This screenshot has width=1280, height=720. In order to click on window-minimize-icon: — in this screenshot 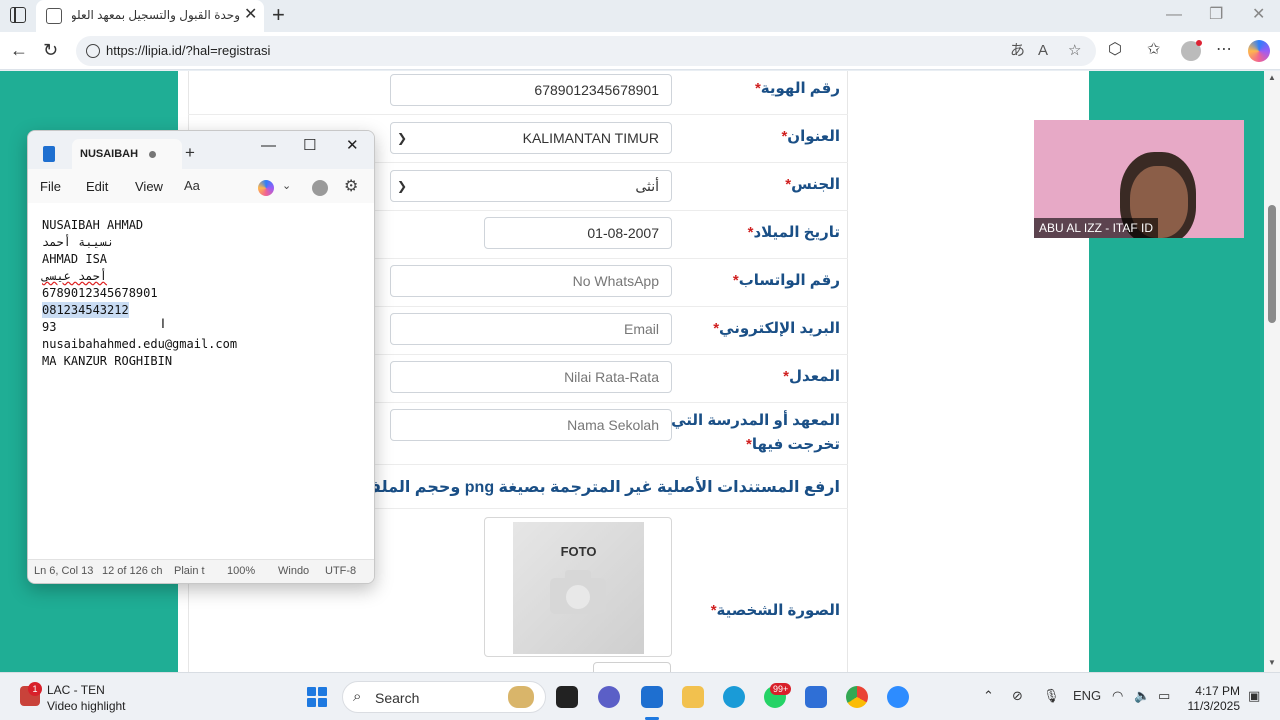, I will do `click(1174, 15)`.